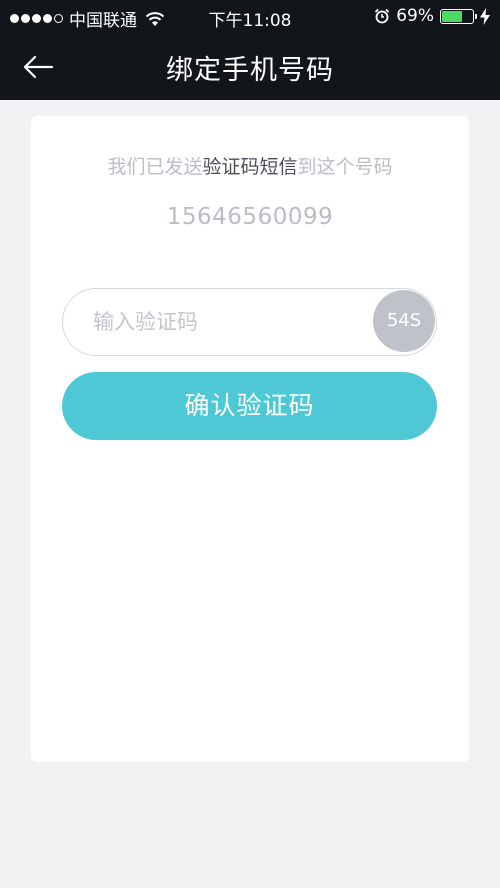 This screenshot has height=888, width=500. What do you see at coordinates (250, 70) in the screenshot?
I see `page-title: 绑定手机号码` at bounding box center [250, 70].